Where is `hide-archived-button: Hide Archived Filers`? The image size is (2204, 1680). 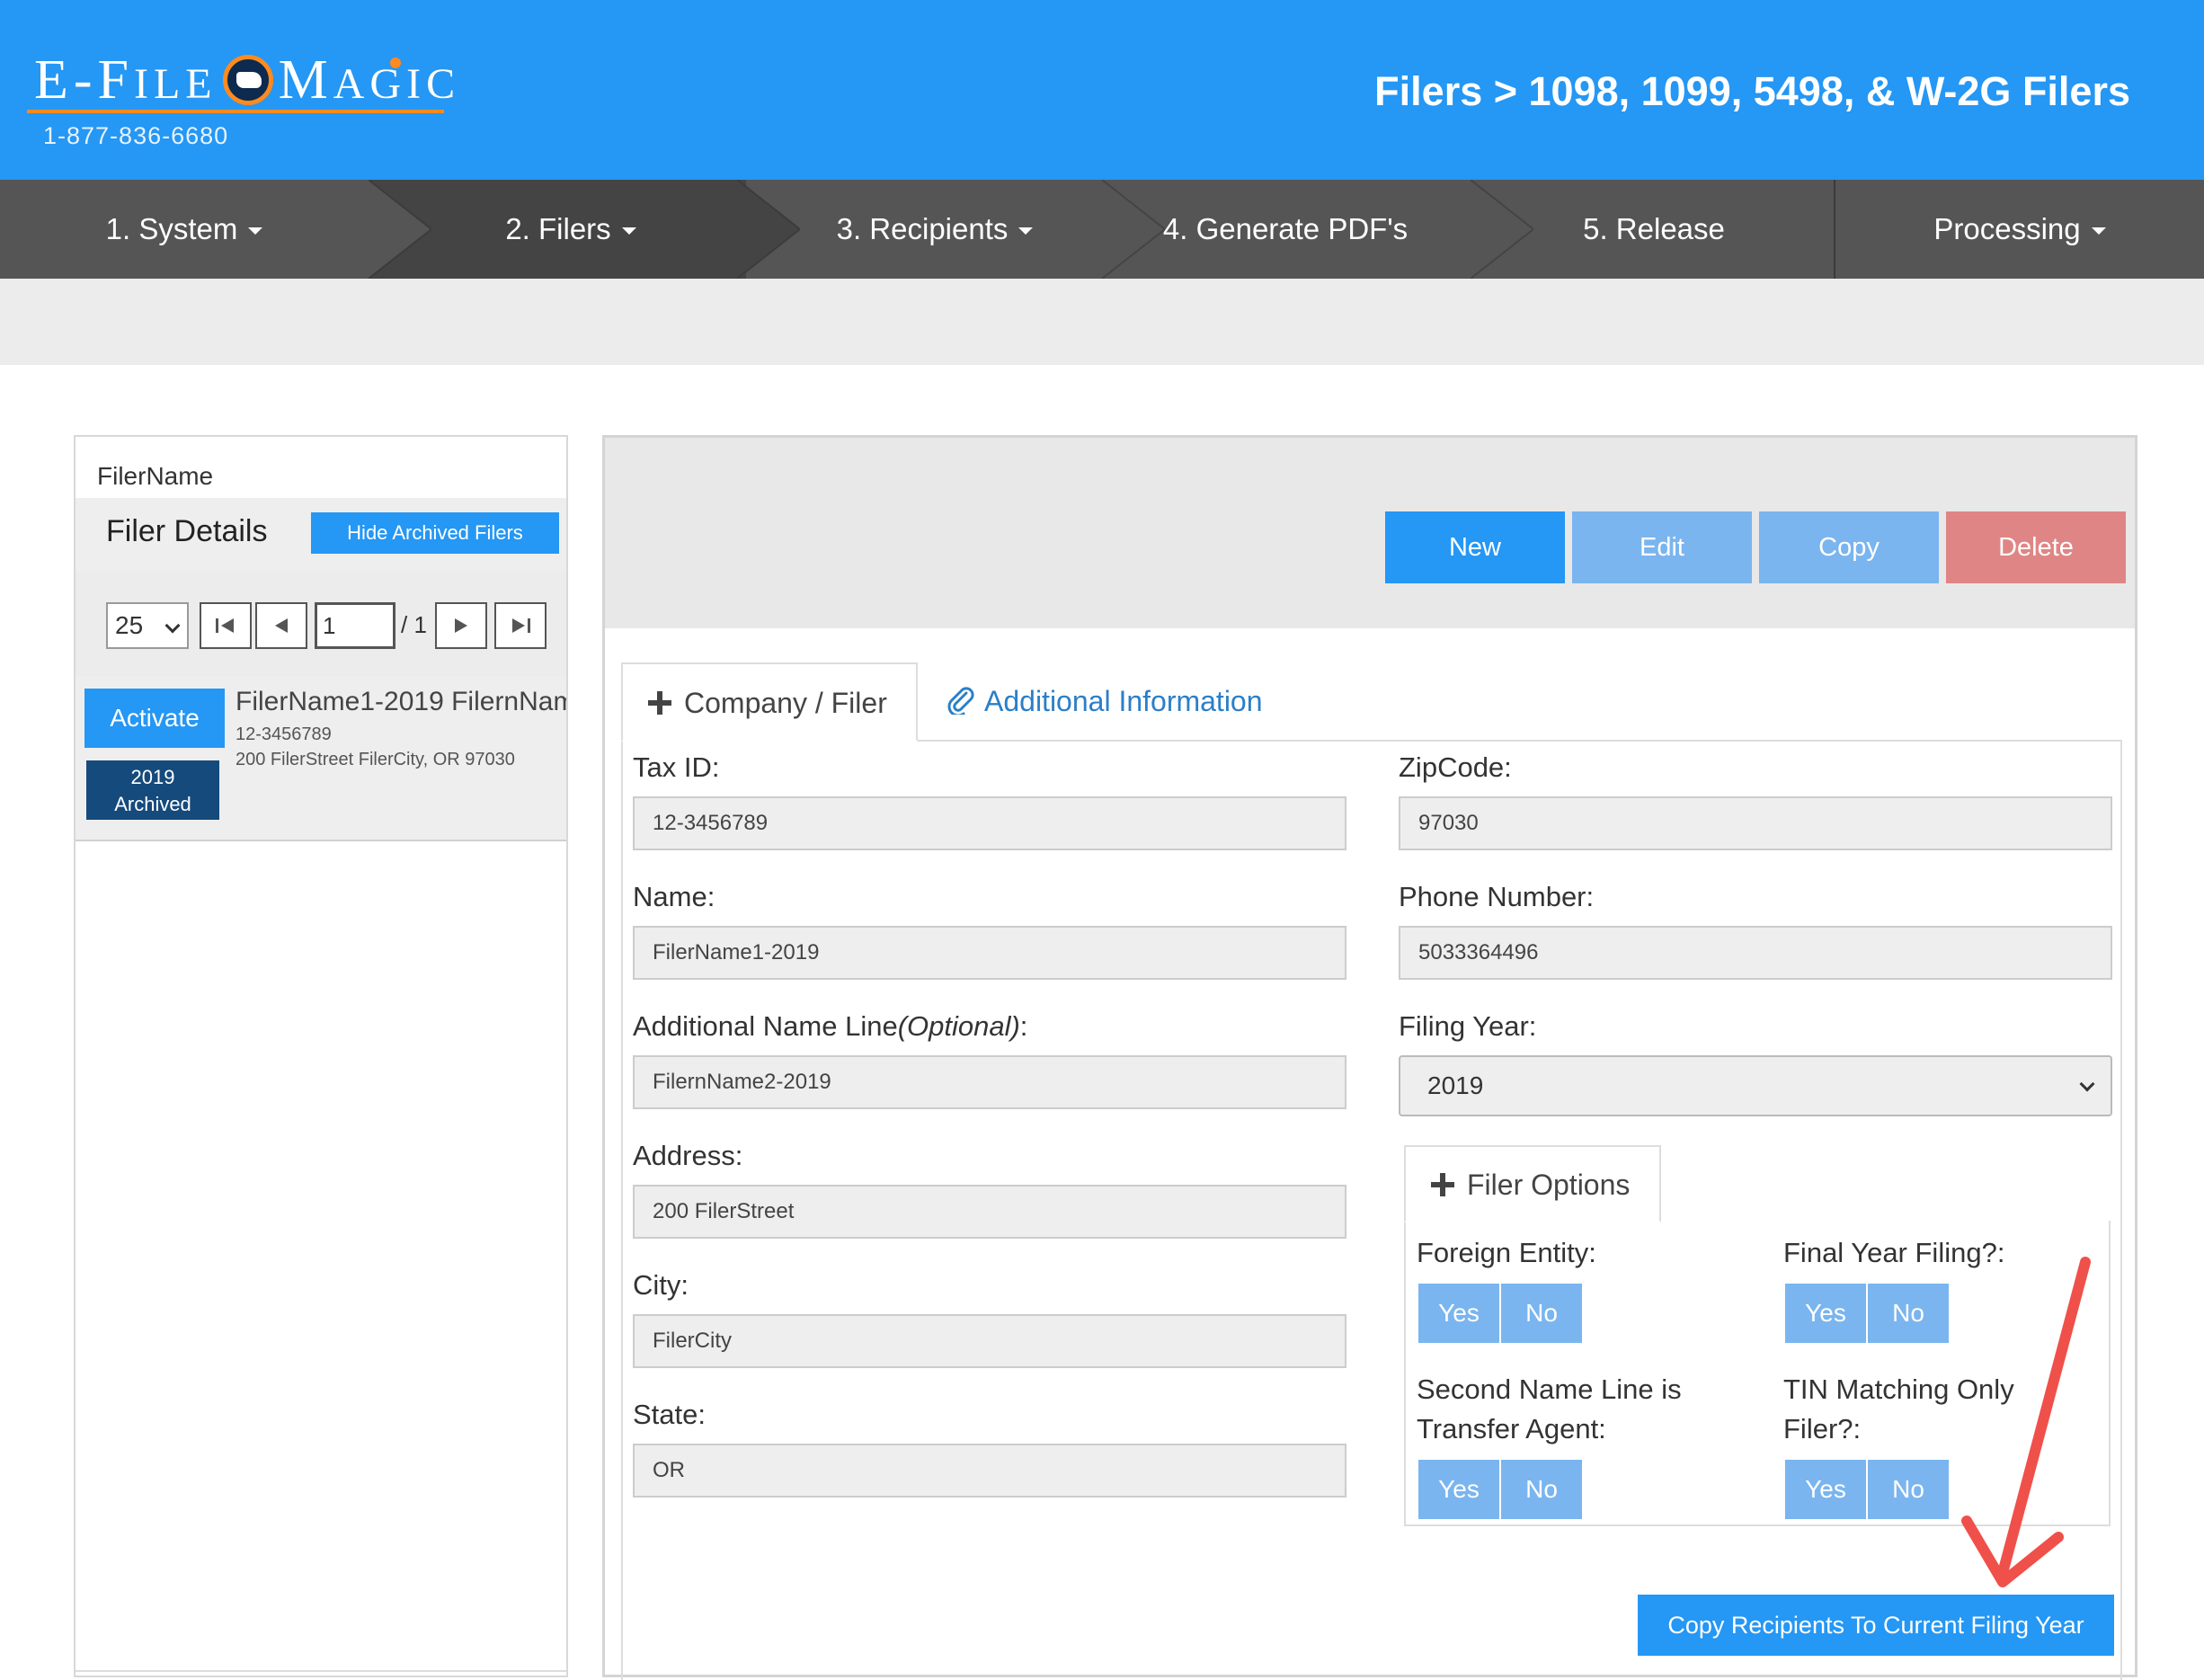 hide-archived-button: Hide Archived Filers is located at coordinates (435, 533).